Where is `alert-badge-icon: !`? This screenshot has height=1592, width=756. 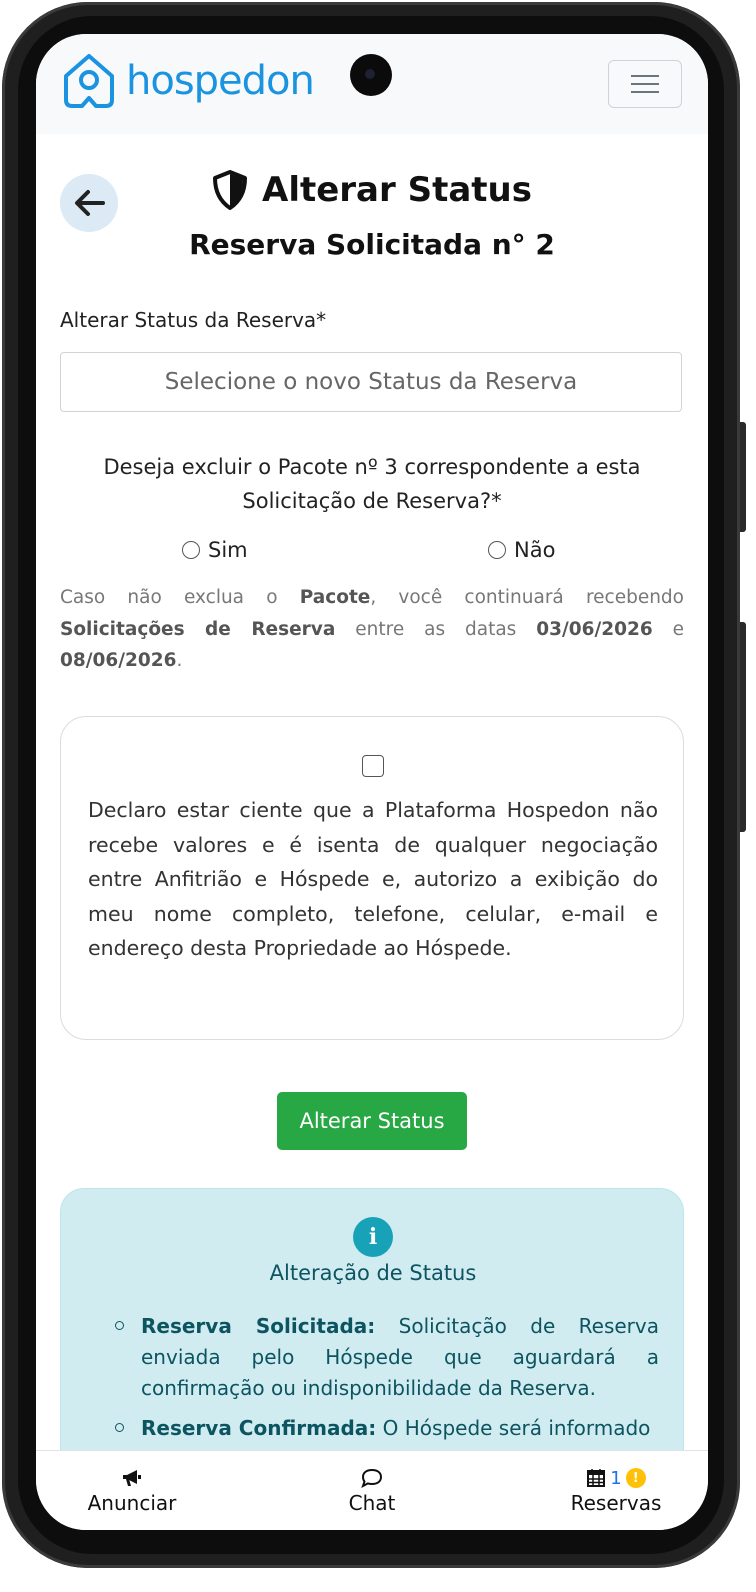
alert-badge-icon: ! is located at coordinates (635, 1478).